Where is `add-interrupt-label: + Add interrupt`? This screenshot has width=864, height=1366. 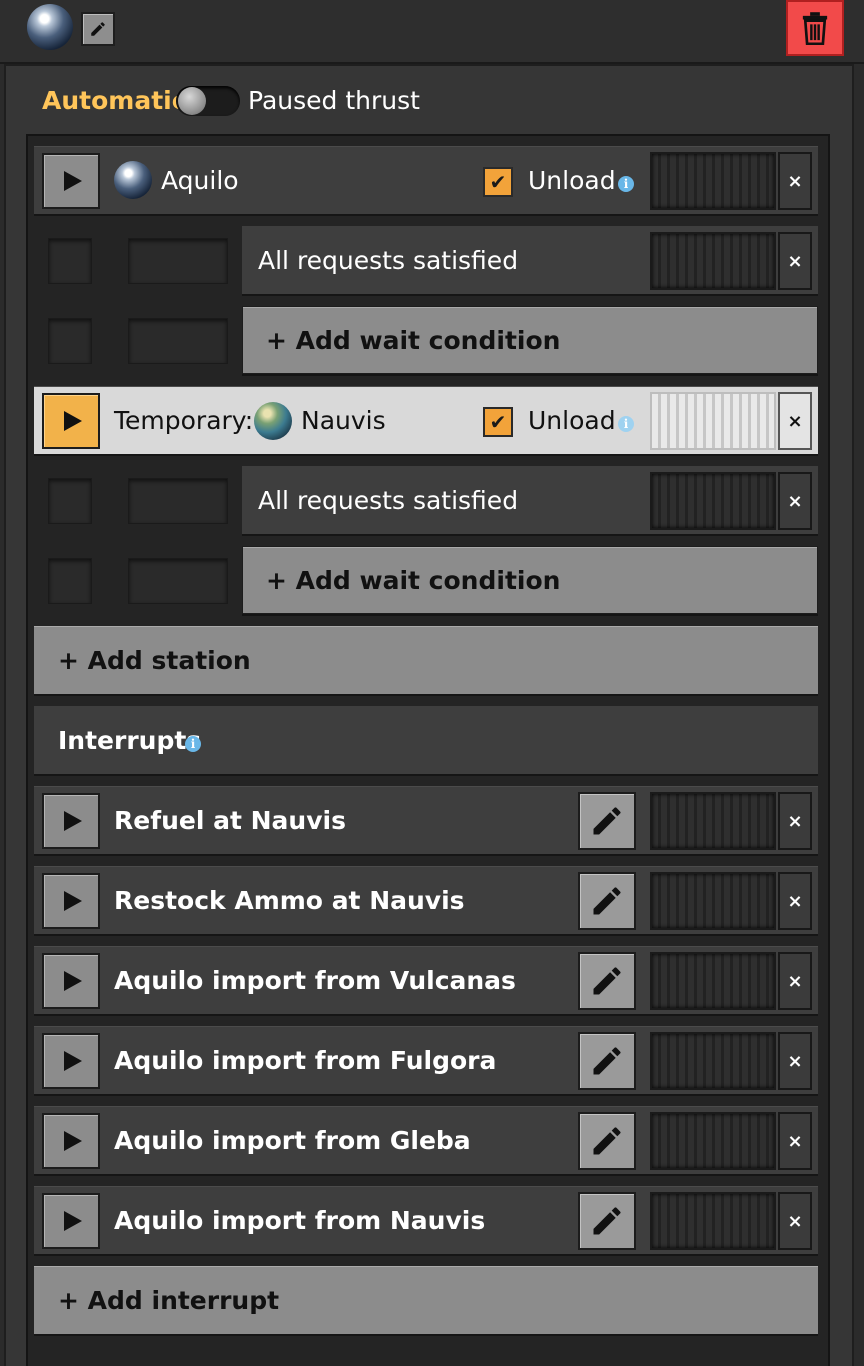
add-interrupt-label: + Add interrupt is located at coordinates (169, 1300).